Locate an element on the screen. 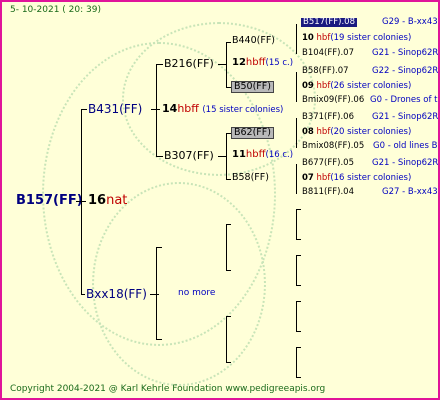 This screenshot has width=440, height=400. ancestor-count: 10 hbf(19 sister colonies) is located at coordinates (357, 38).